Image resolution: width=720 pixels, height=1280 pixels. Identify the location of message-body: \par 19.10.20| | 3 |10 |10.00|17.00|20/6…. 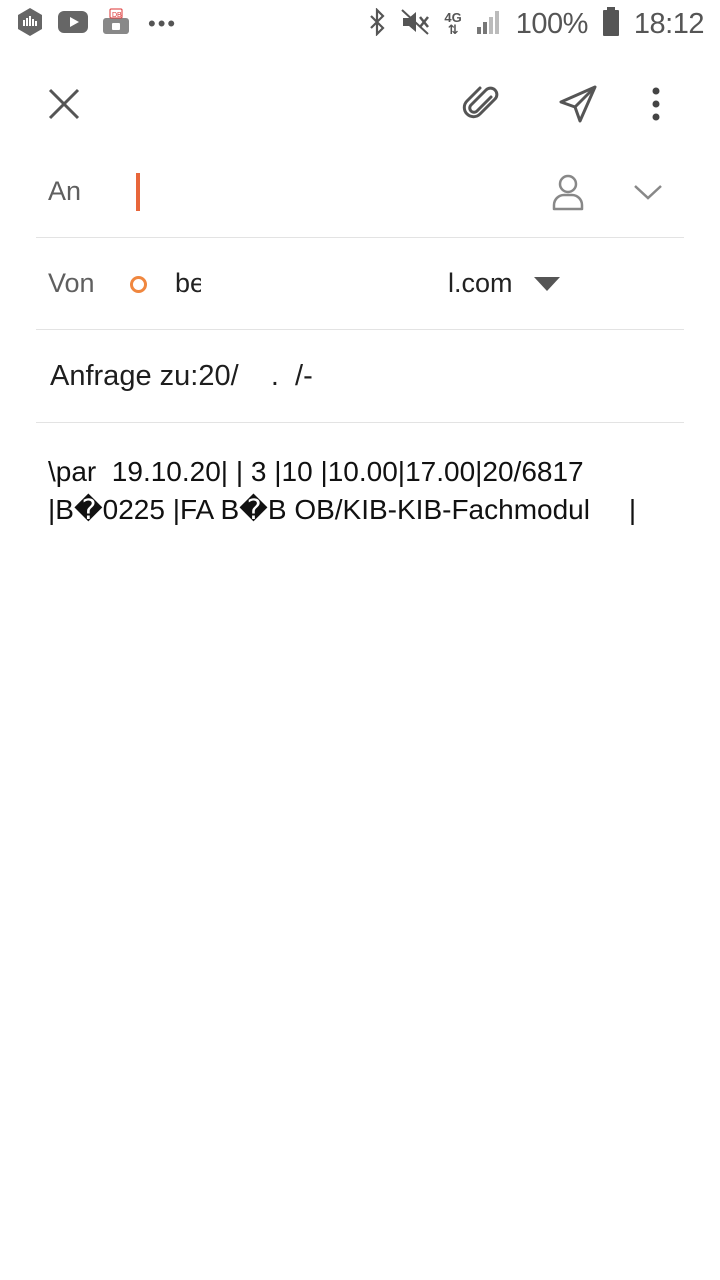
(363, 491).